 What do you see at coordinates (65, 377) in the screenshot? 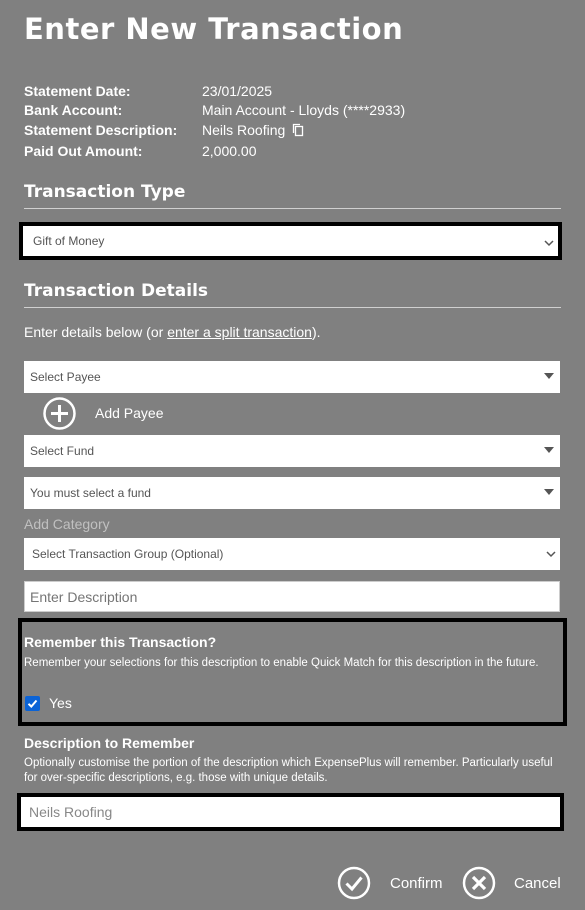
I see `payee-select-value: Select Payee` at bounding box center [65, 377].